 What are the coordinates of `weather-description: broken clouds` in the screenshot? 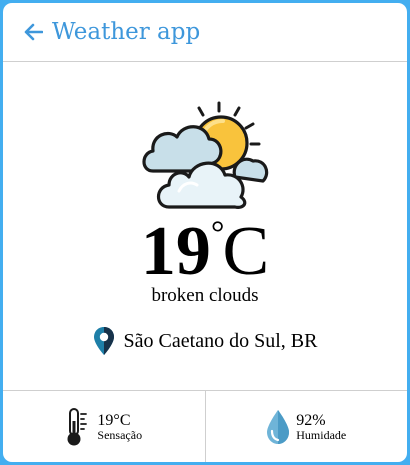 It's located at (205, 295).